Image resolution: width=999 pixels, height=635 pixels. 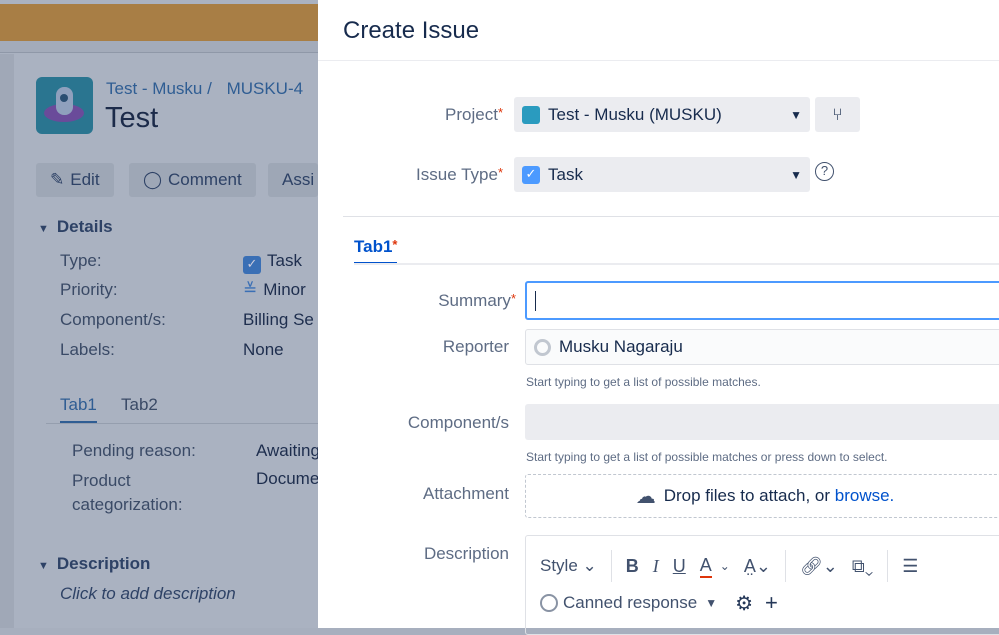 What do you see at coordinates (103, 563) in the screenshot?
I see `description-heading: Description` at bounding box center [103, 563].